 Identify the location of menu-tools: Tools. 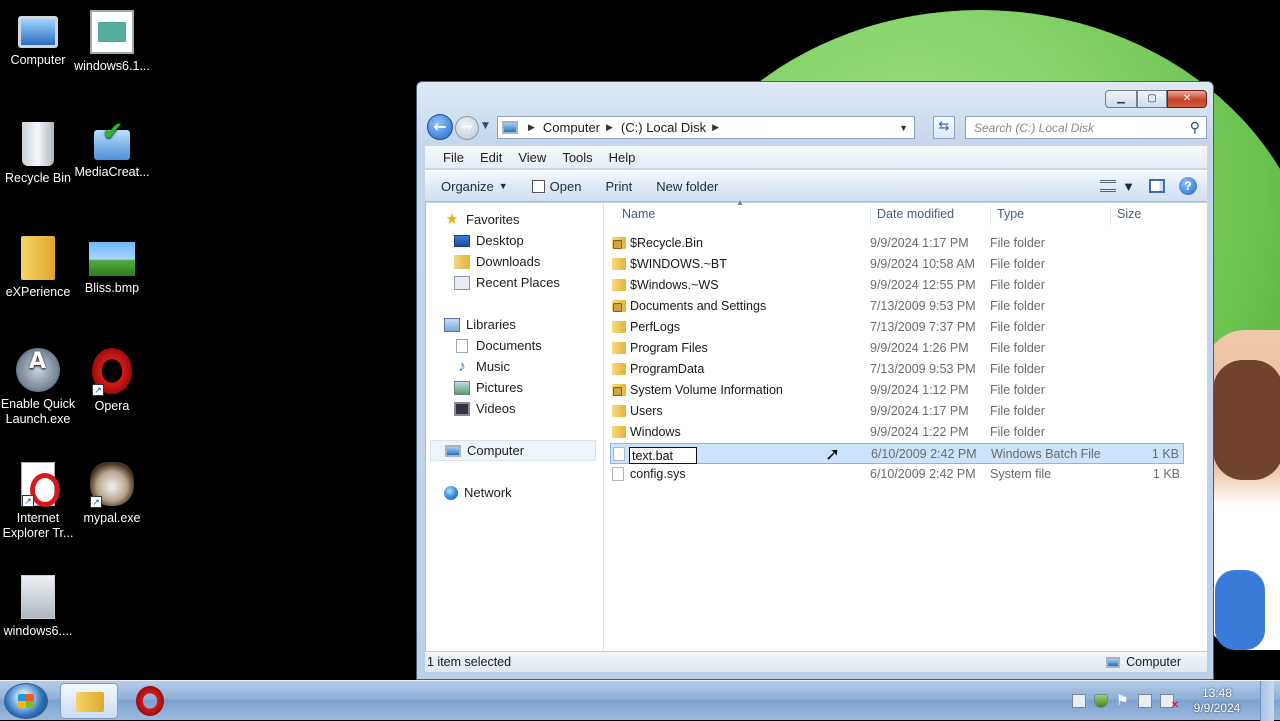
(580, 157).